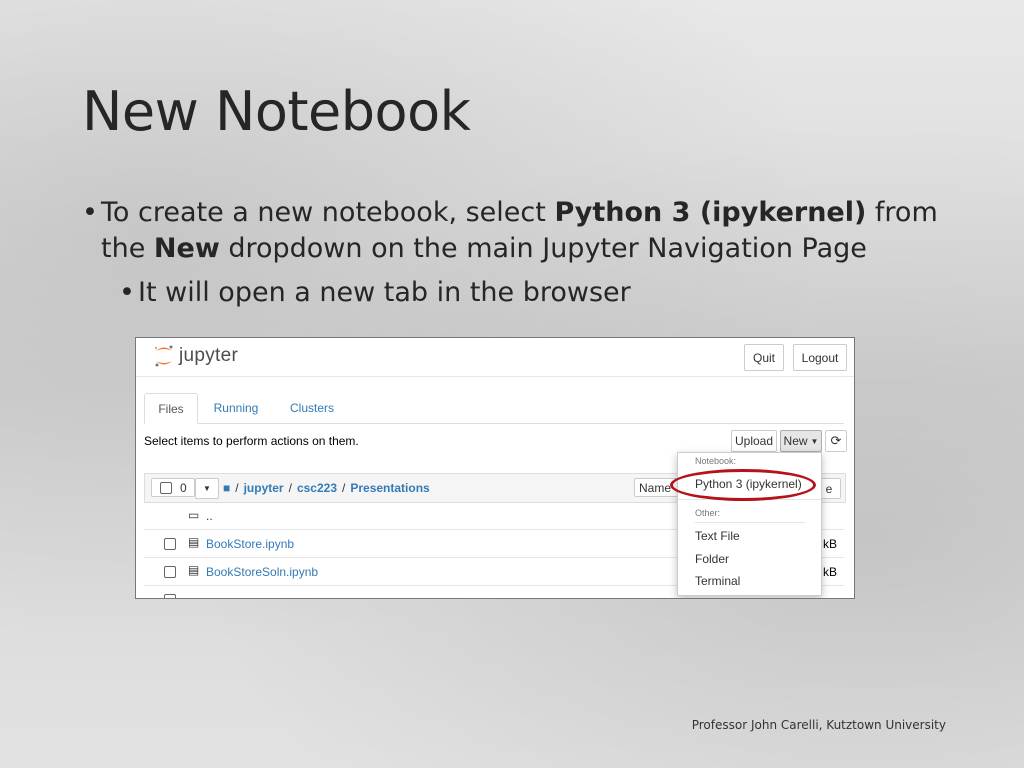 The image size is (1024, 768). Describe the element at coordinates (716, 461) in the screenshot. I see `dropdown-header-notebook: Notebook:` at that location.